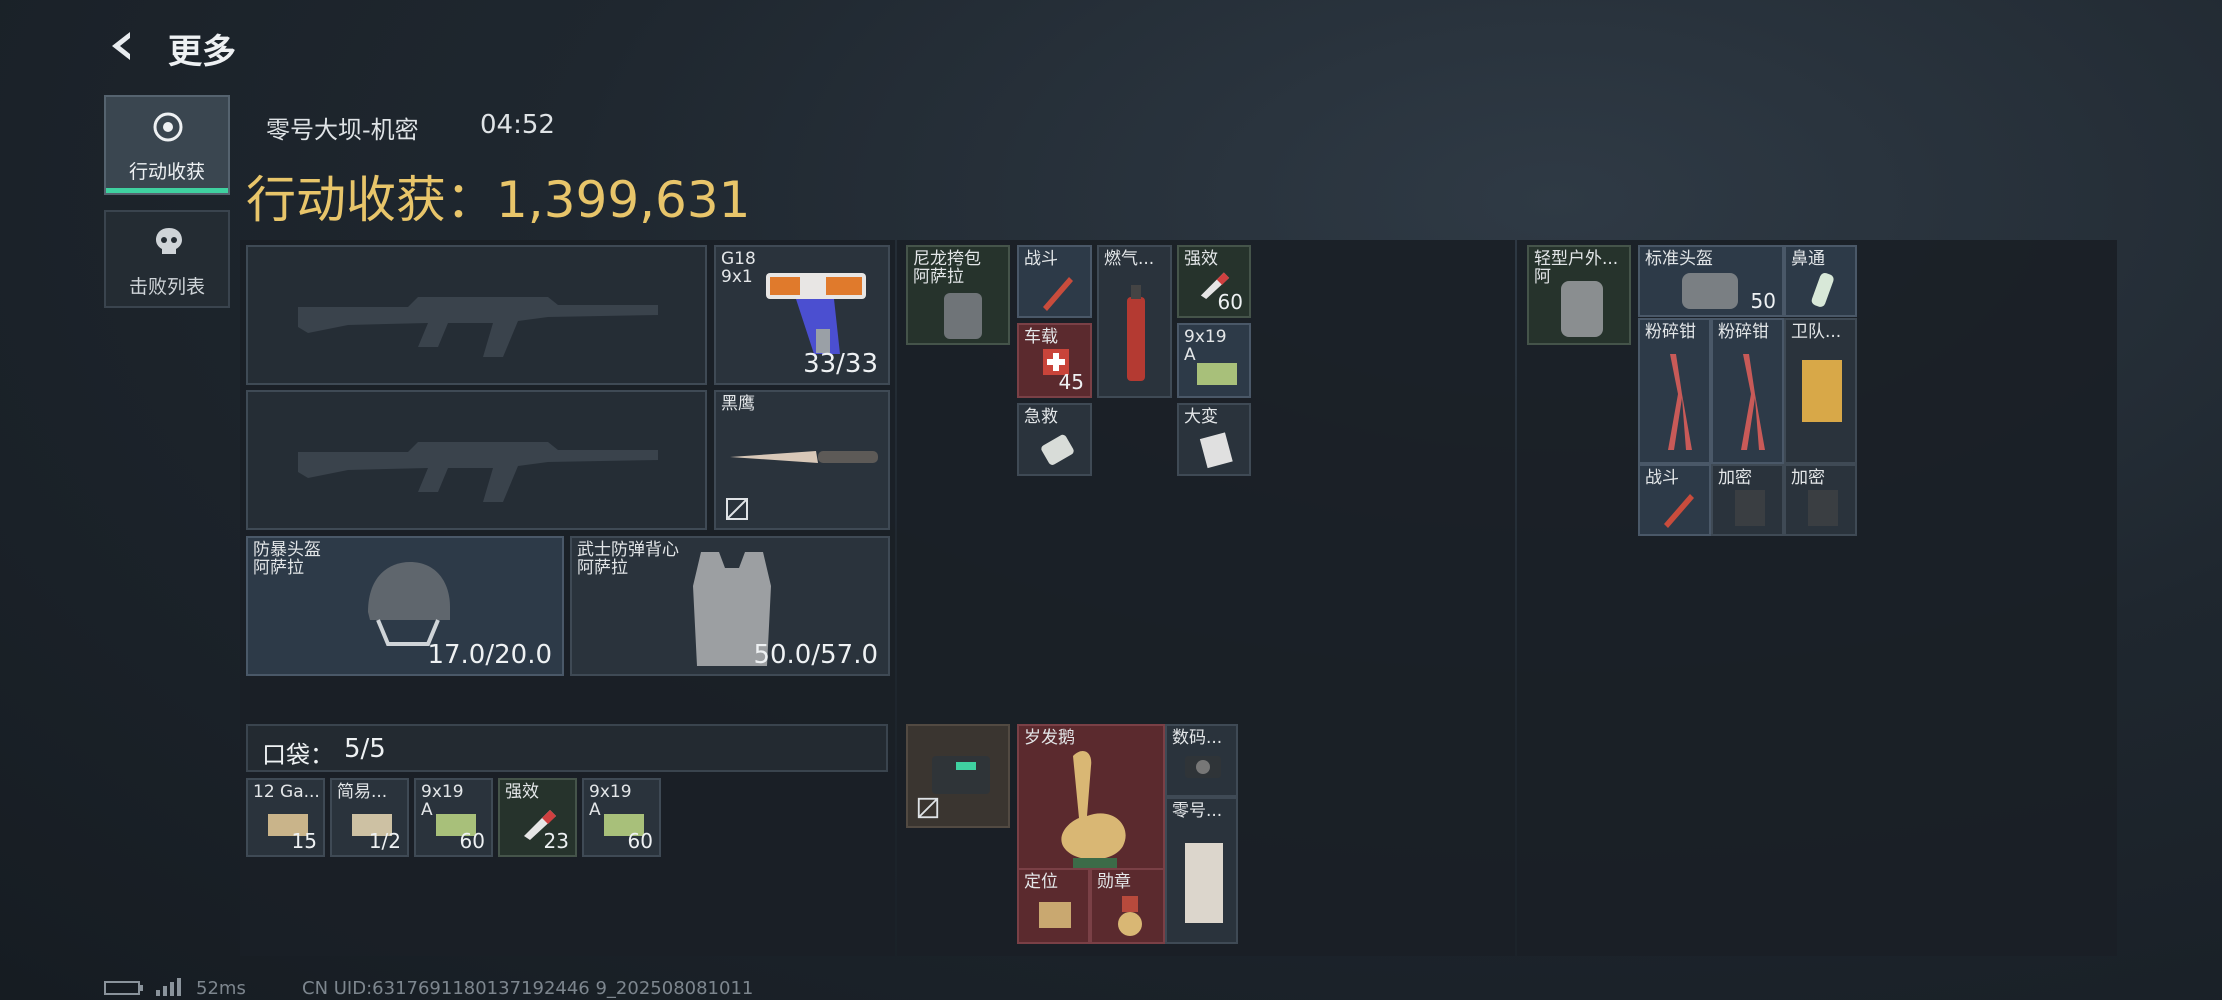 This screenshot has height=1000, width=2222. What do you see at coordinates (202, 52) in the screenshot?
I see `header-title: 更多` at bounding box center [202, 52].